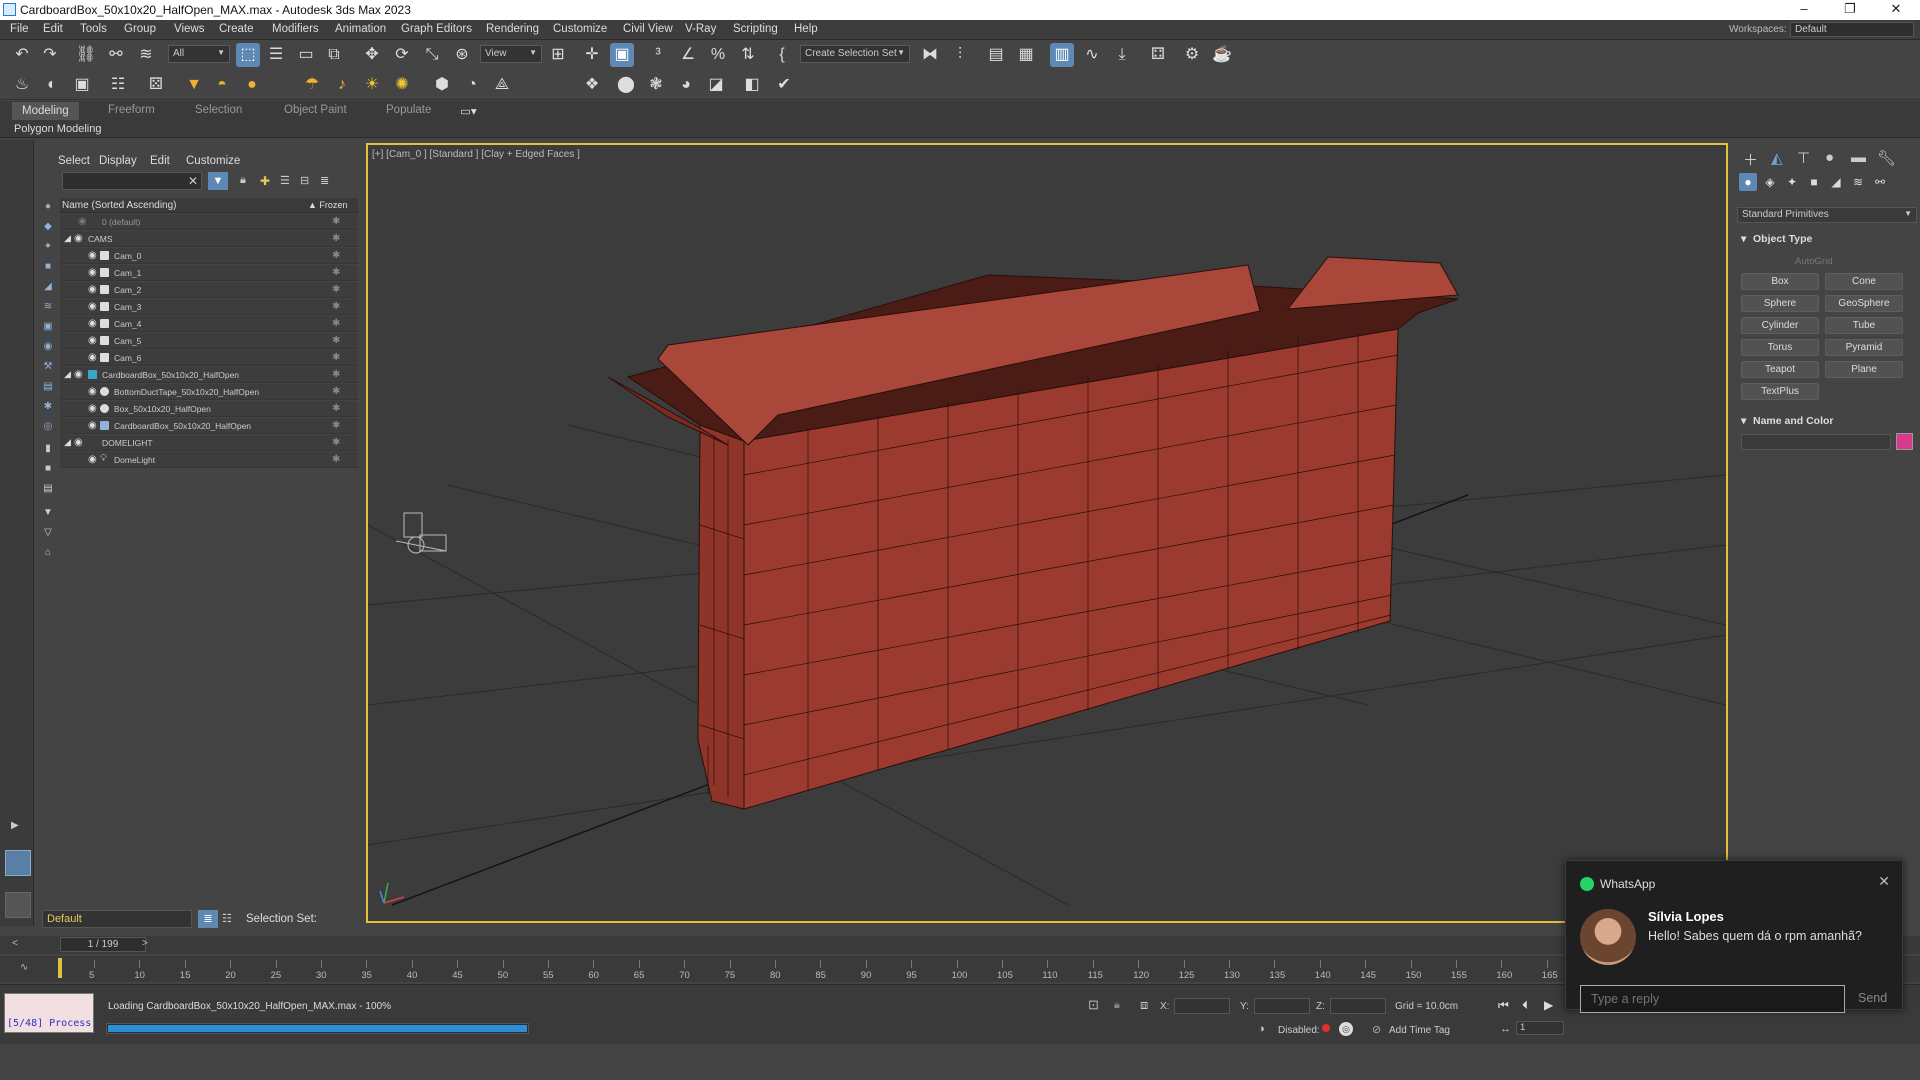 The height and width of the screenshot is (1080, 1920). Describe the element at coordinates (57, 129) in the screenshot. I see `polygon-modeling-label: Polygon Modeling` at that location.